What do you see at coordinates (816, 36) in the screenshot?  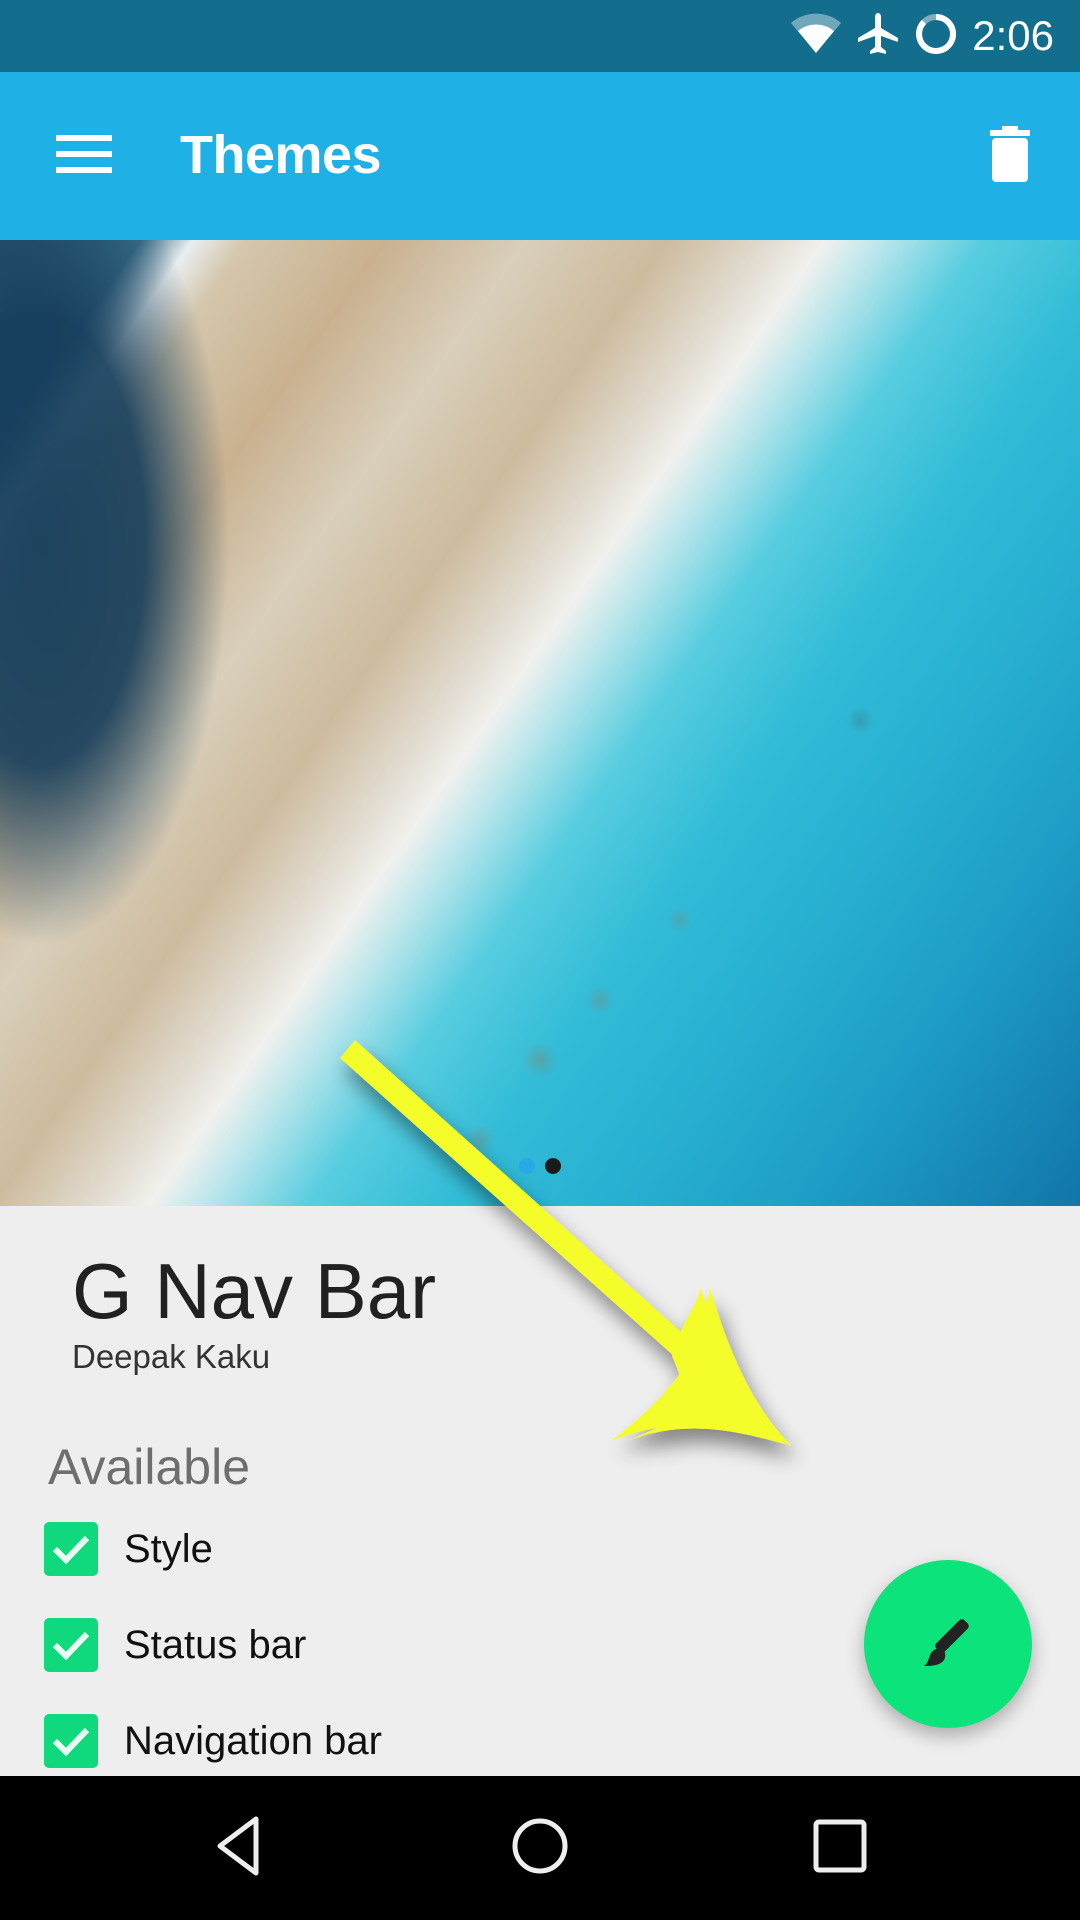 I see `wifi-icon` at bounding box center [816, 36].